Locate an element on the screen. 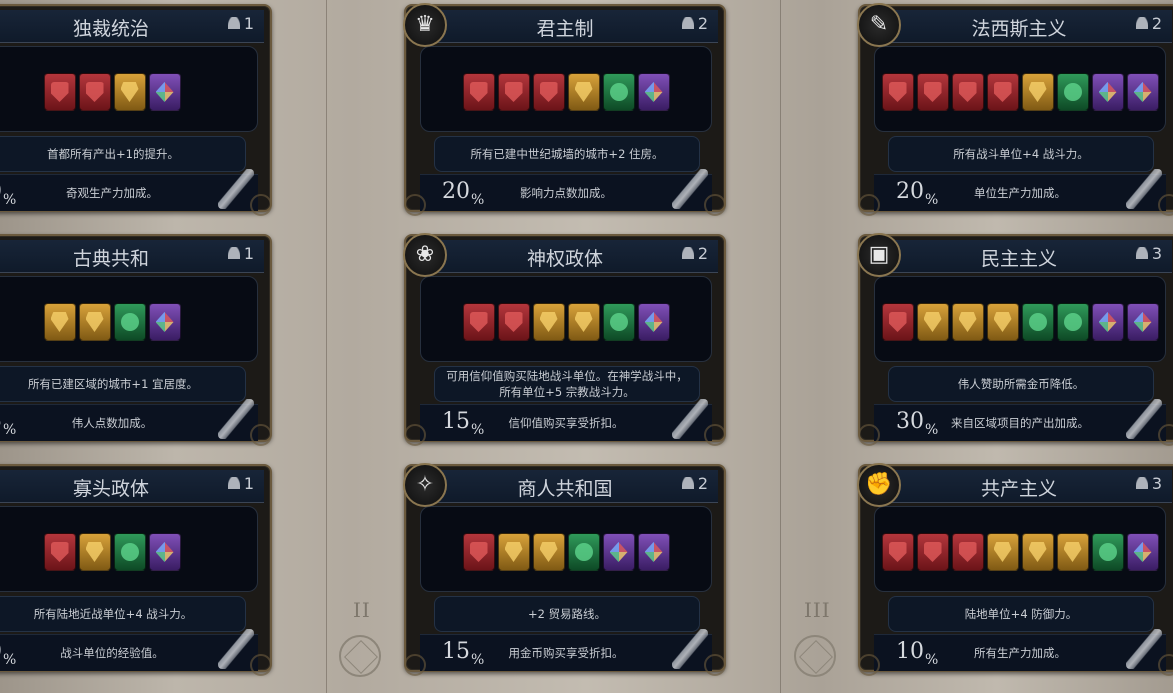  title-bar: 君主制 2 is located at coordinates (565, 26).